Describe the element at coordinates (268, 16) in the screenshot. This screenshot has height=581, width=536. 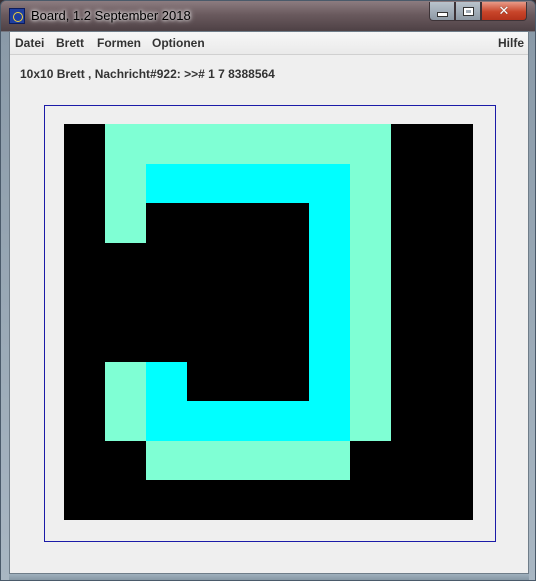
I see `title-bar: Board, 1.2 September 2018 ✕` at that location.